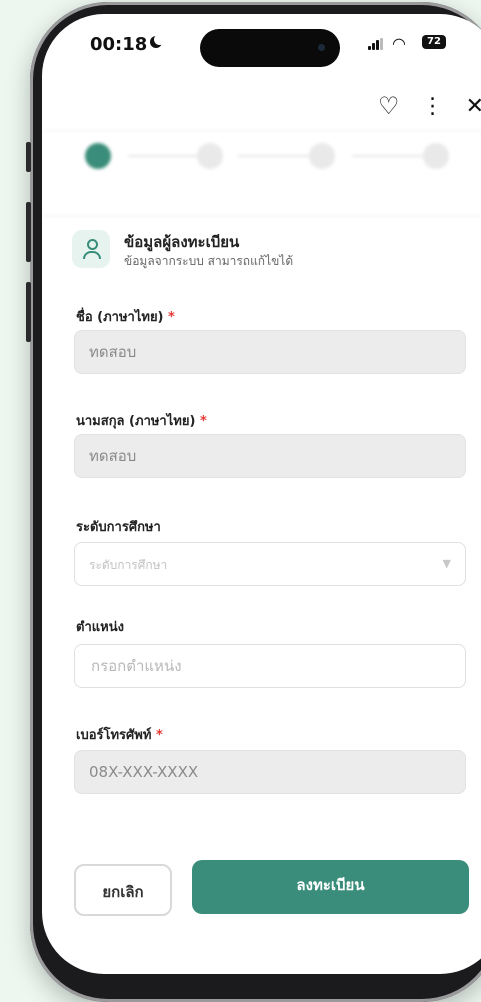 This screenshot has height=1002, width=481. I want to click on status-bar: 00:18 ◠ 72, so click(261, 44).